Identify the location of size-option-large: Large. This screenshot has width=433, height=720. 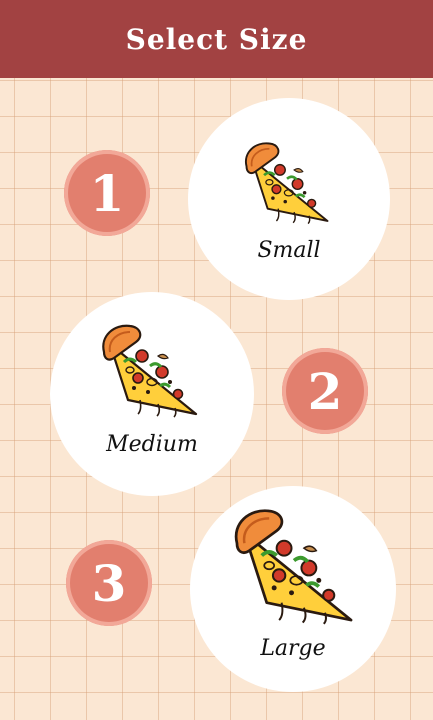
(293, 589).